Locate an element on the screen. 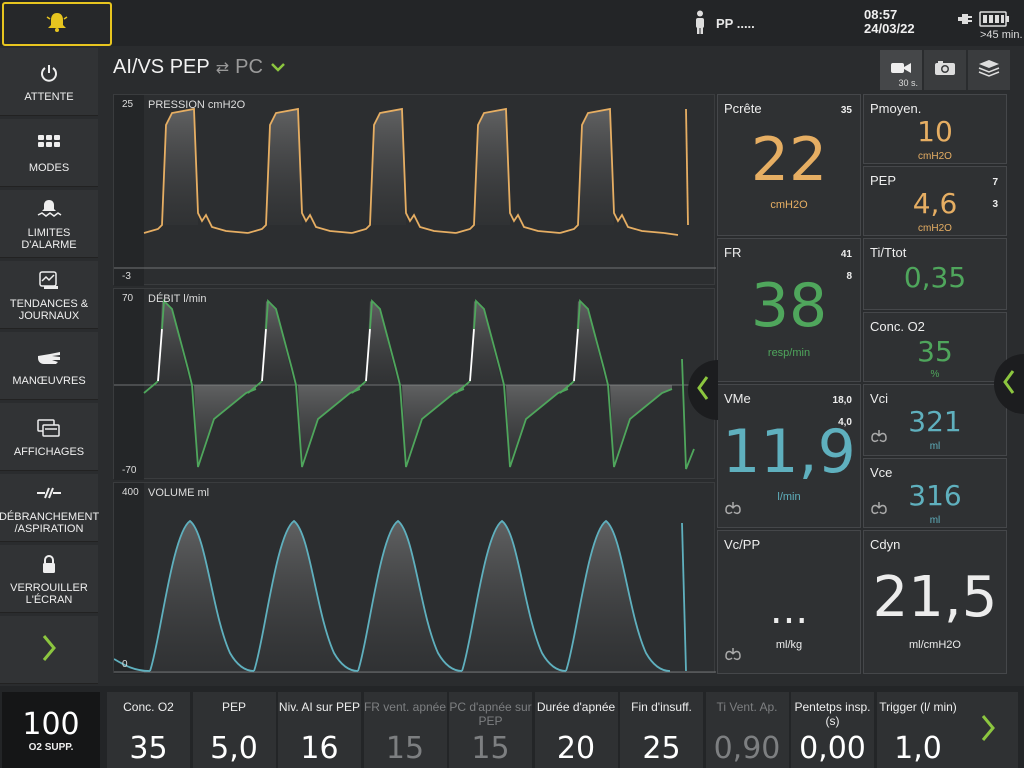 Image resolution: width=1024 pixels, height=768 pixels. displays-icon is located at coordinates (49, 428).